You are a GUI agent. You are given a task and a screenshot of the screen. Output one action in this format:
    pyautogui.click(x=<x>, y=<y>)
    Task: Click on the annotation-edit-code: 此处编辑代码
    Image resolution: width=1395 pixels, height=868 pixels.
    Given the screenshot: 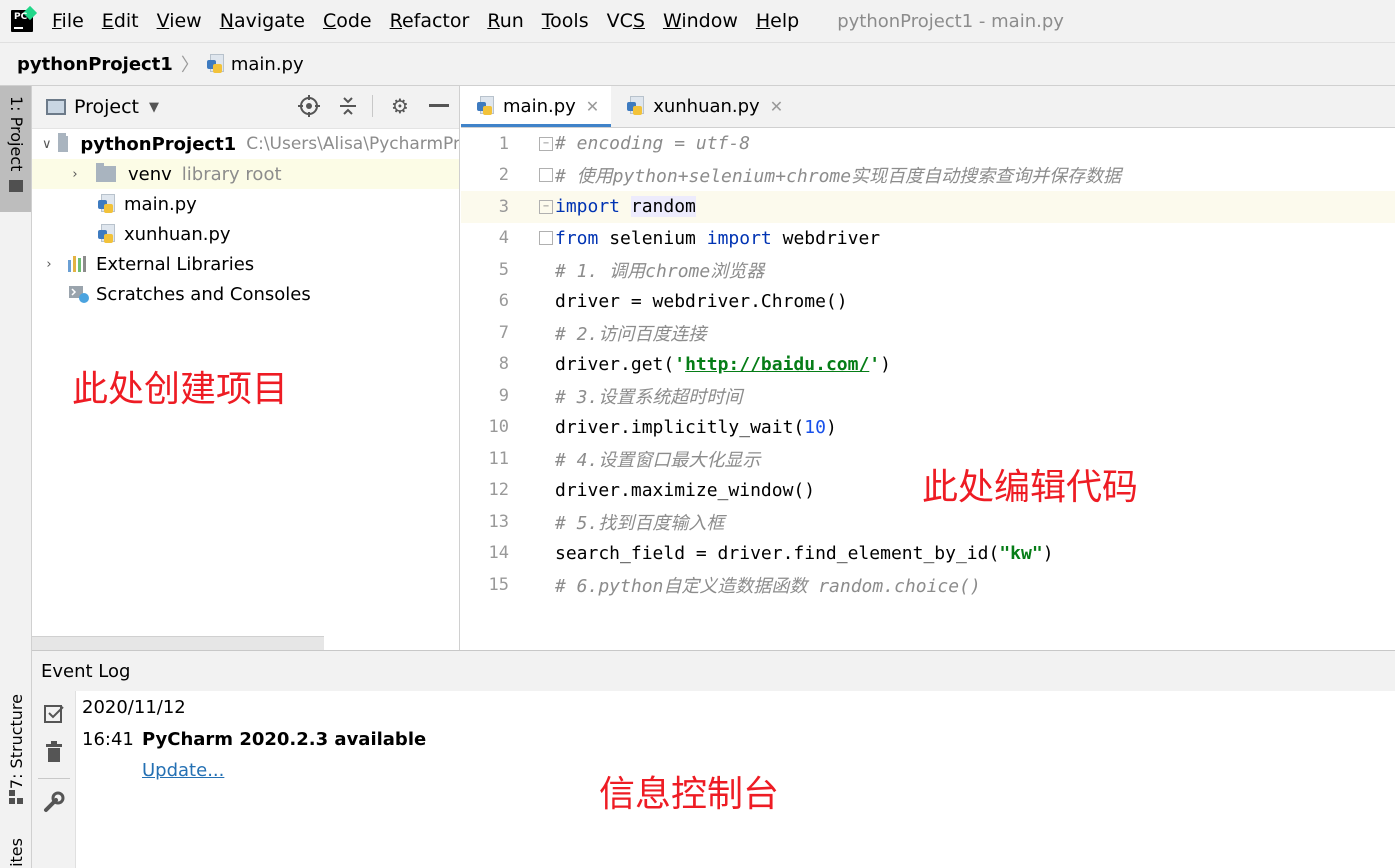 What is the action you would take?
    pyautogui.click(x=1030, y=487)
    